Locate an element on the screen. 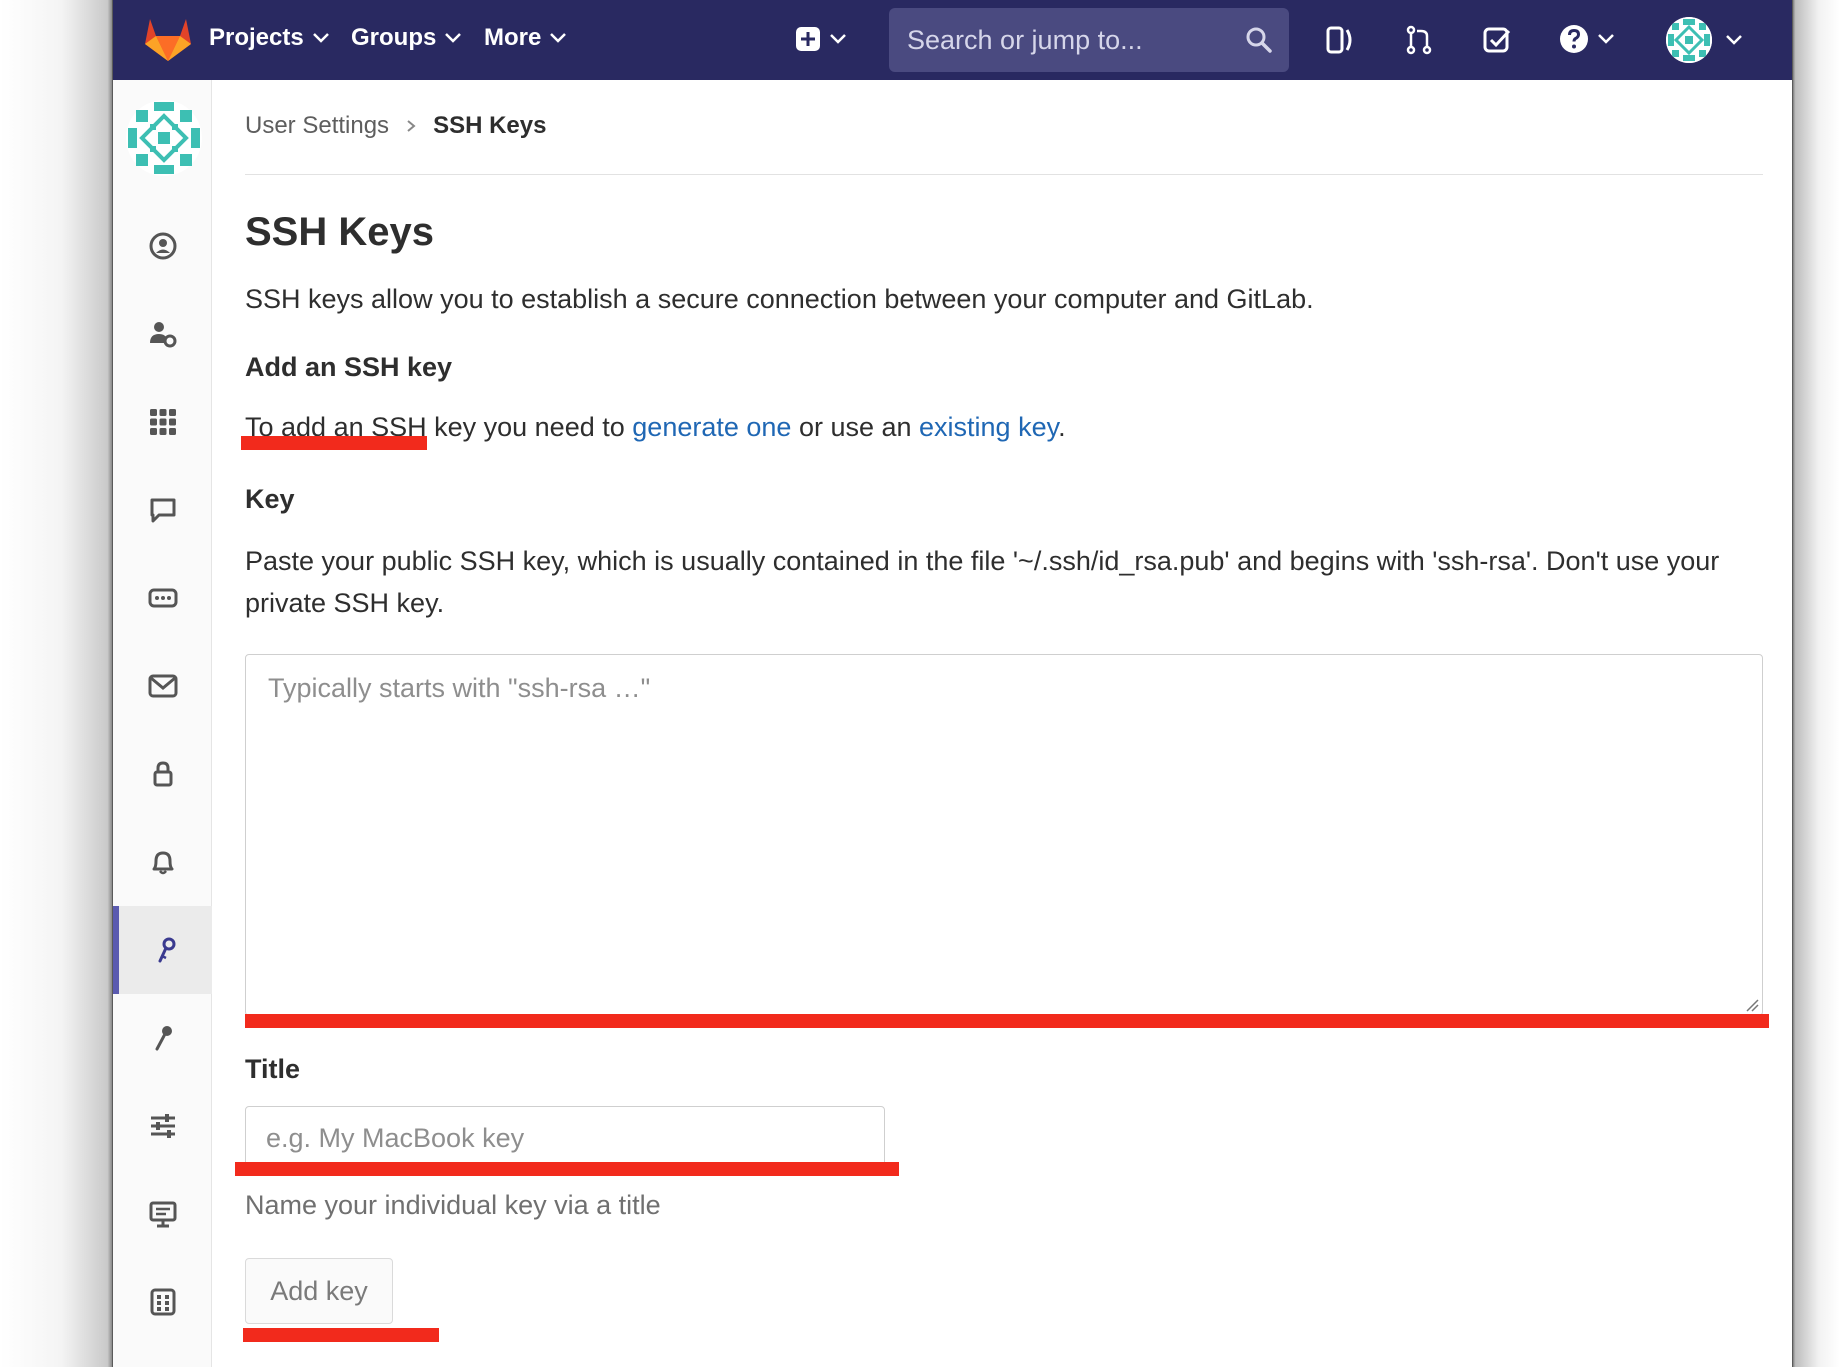 Image resolution: width=1840 pixels, height=1367 pixels. issues-icon is located at coordinates (1341, 40).